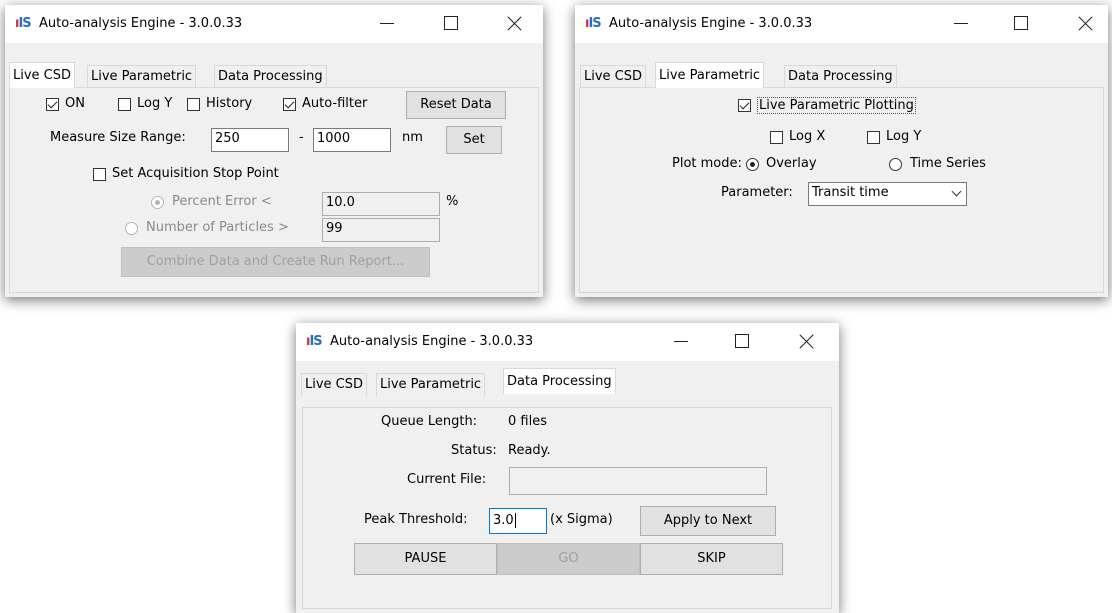 The image size is (1112, 613). What do you see at coordinates (229, 103) in the screenshot?
I see `history-label: History` at bounding box center [229, 103].